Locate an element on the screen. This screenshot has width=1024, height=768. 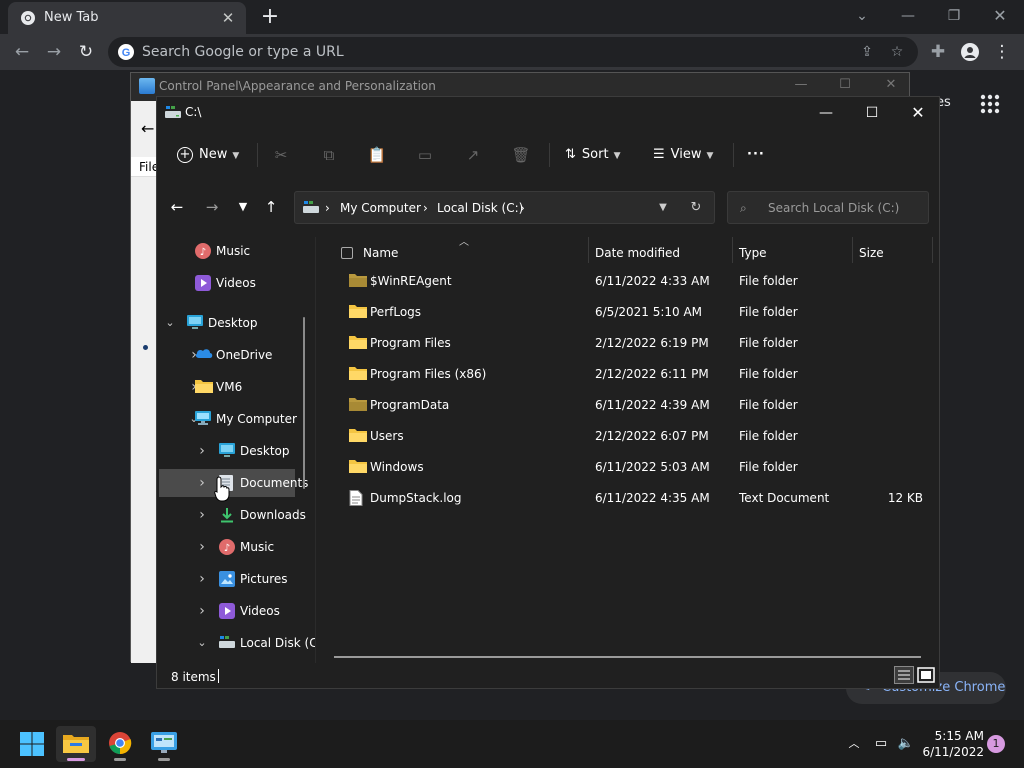
horizontal-scrollbar is located at coordinates (627, 657).